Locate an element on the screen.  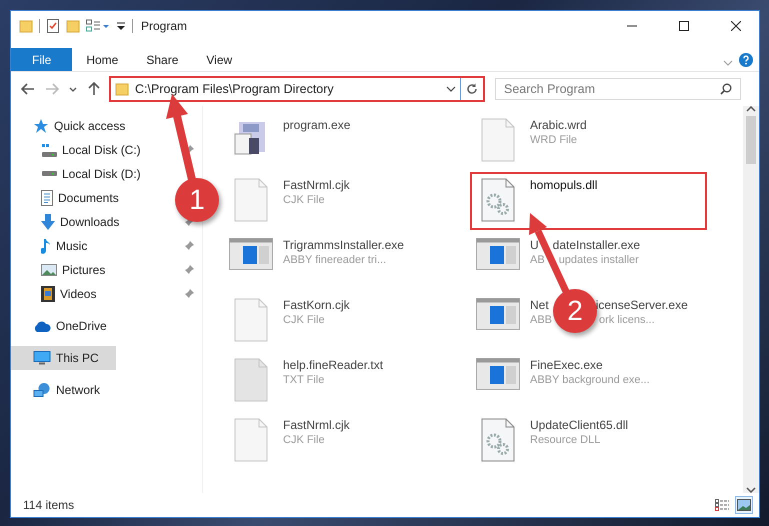
file-name: Arabic.wrd is located at coordinates (558, 125).